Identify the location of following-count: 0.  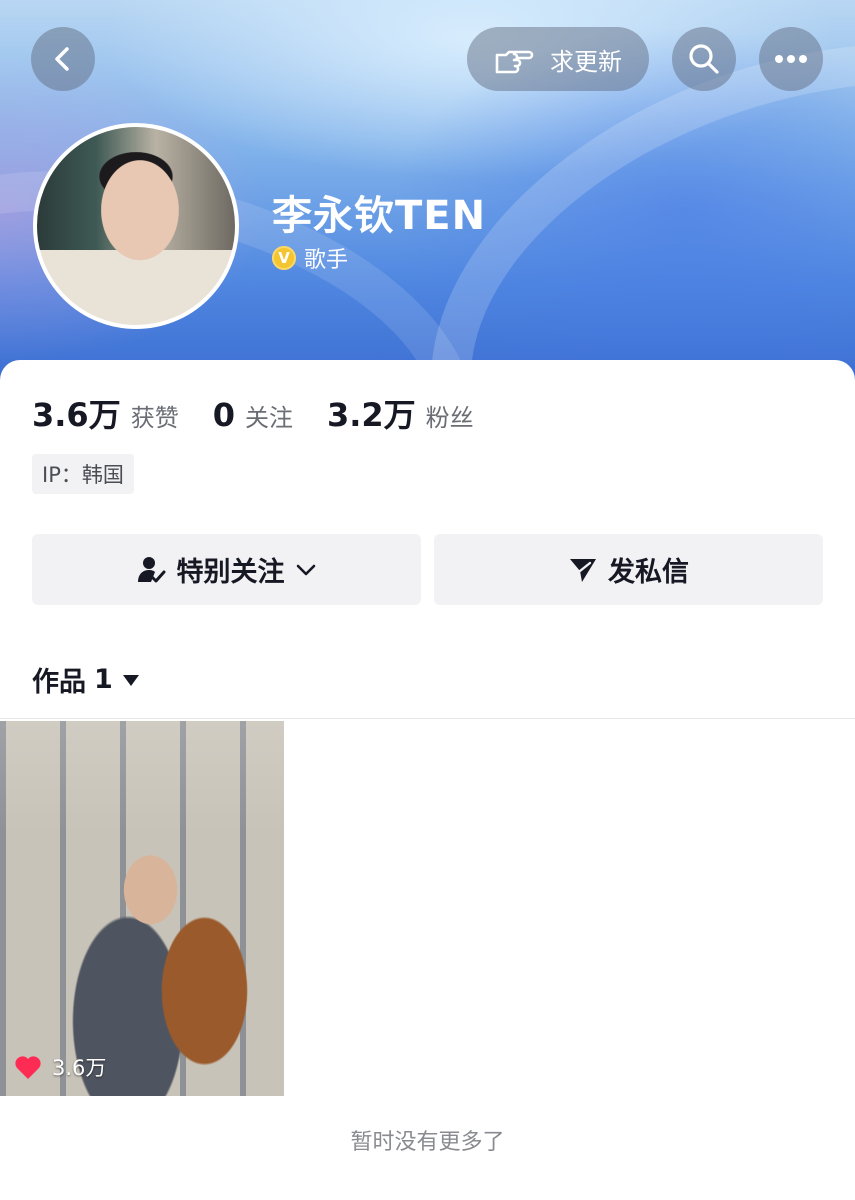
(224, 415).